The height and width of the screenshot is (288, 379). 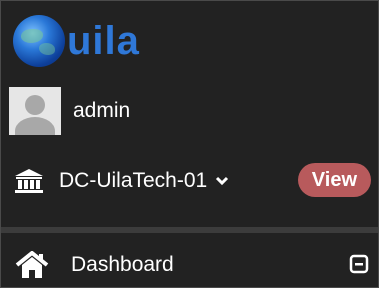 I want to click on user-profile: admin, so click(x=69, y=111).